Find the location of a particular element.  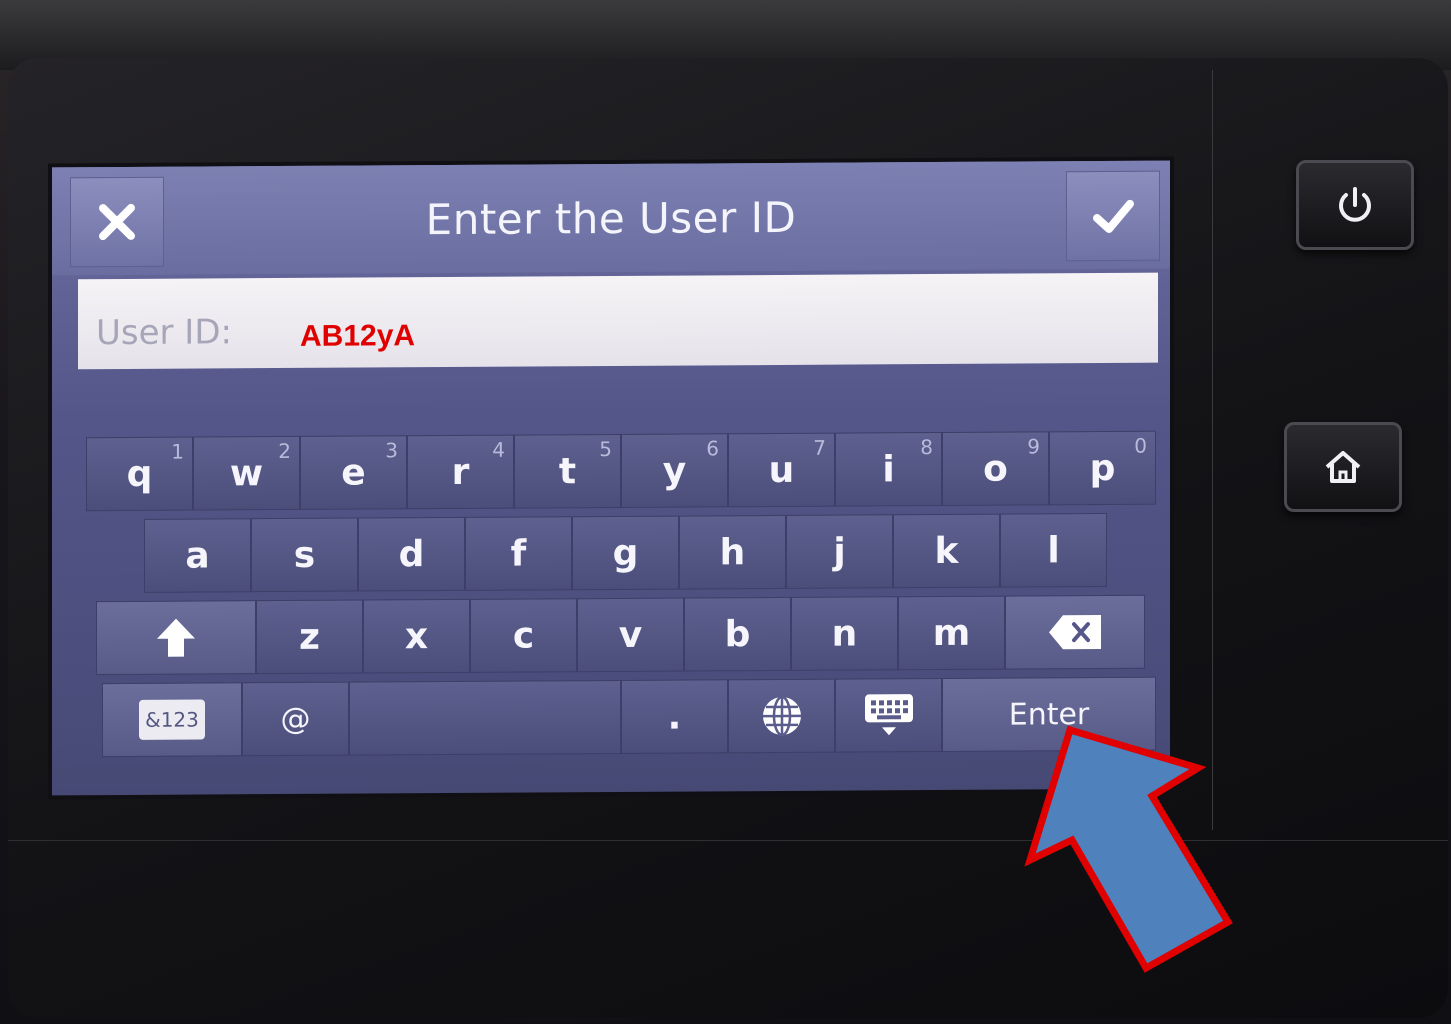

key-l: l is located at coordinates (1053, 550).